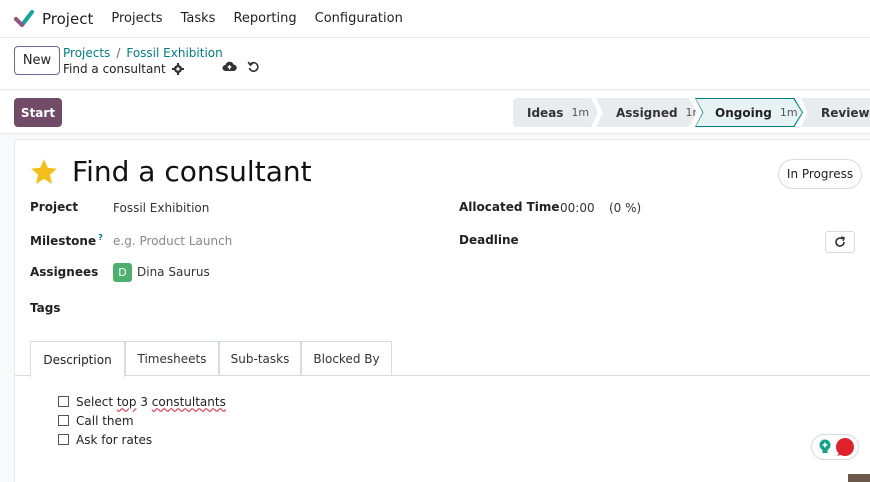  What do you see at coordinates (192, 171) in the screenshot?
I see `task-title: Find a consultant` at bounding box center [192, 171].